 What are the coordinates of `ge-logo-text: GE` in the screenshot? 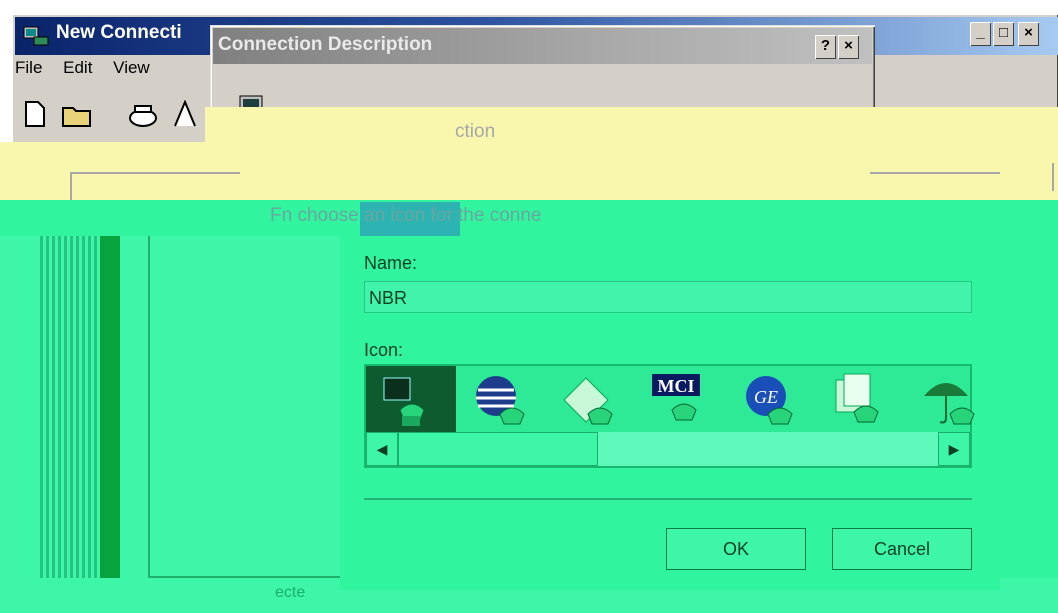 It's located at (766, 397).